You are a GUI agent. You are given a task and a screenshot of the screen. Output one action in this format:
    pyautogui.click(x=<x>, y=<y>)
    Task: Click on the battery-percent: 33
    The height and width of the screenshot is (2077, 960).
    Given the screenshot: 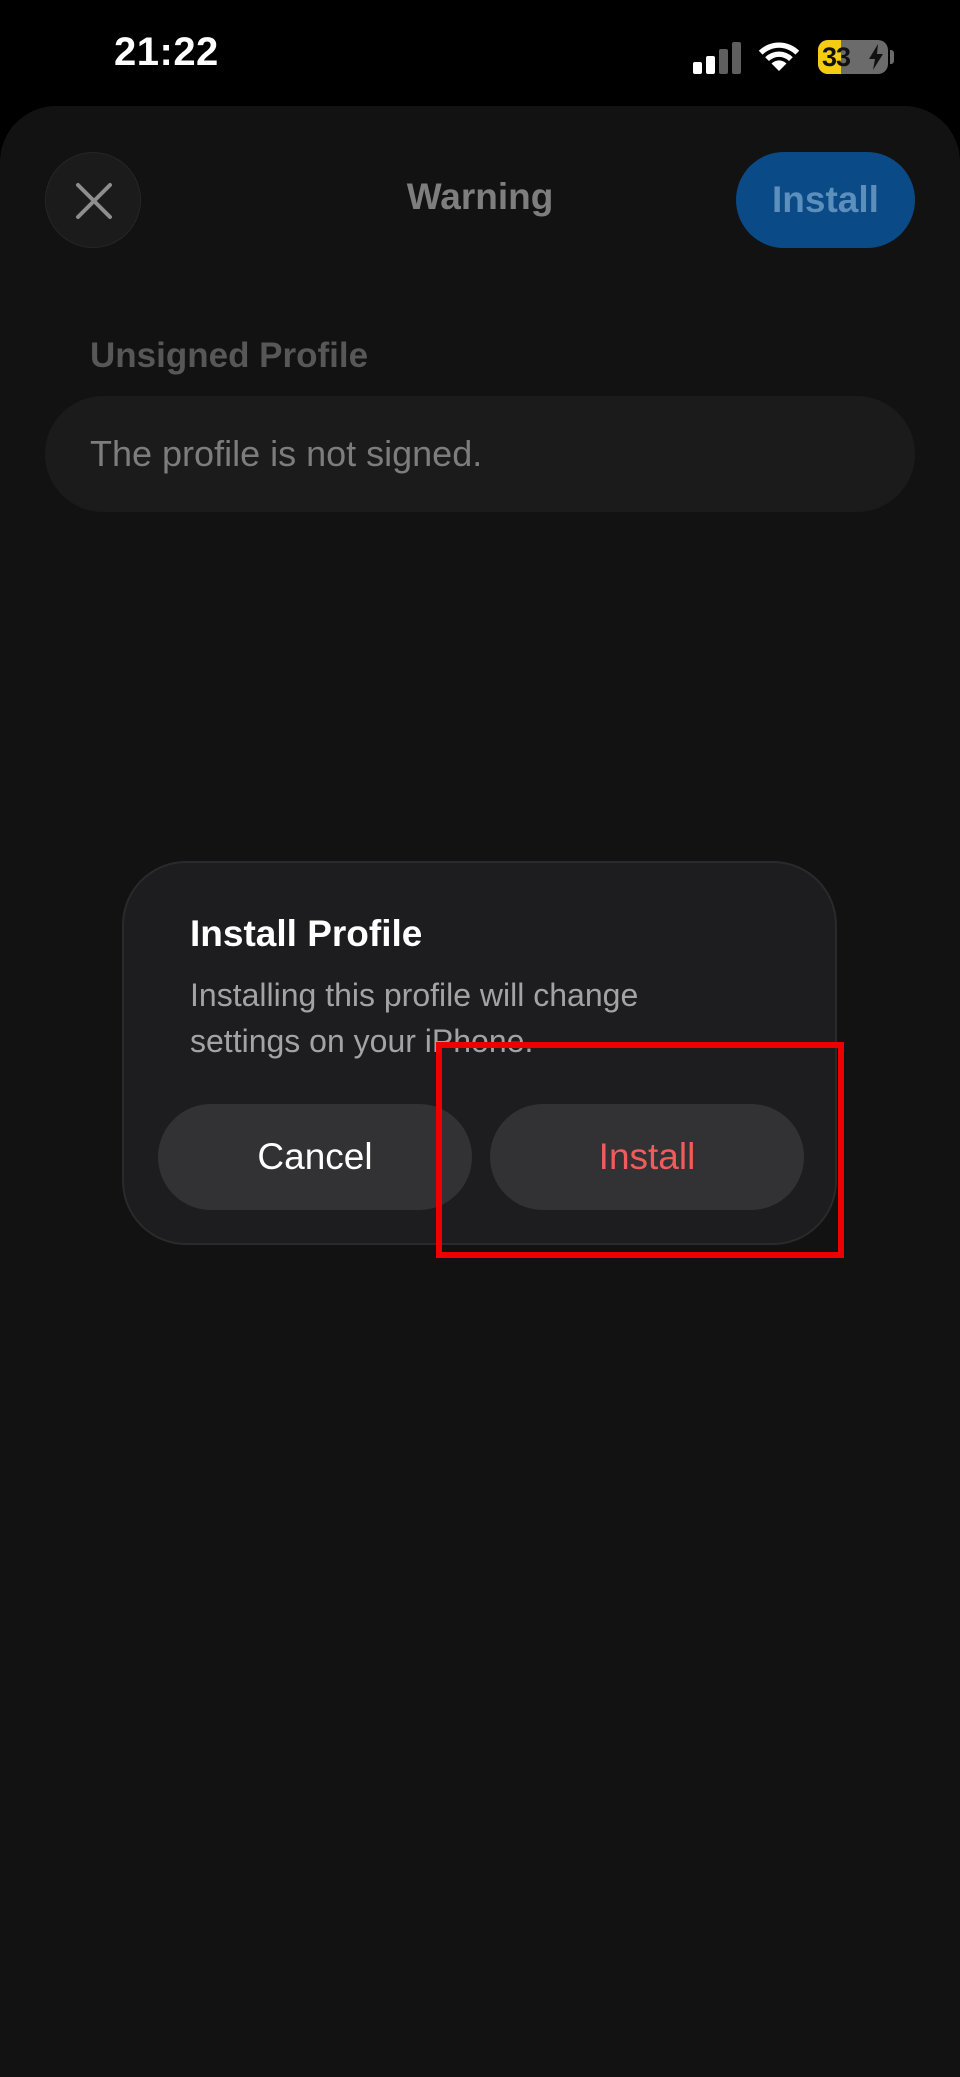 What is the action you would take?
    pyautogui.click(x=836, y=57)
    